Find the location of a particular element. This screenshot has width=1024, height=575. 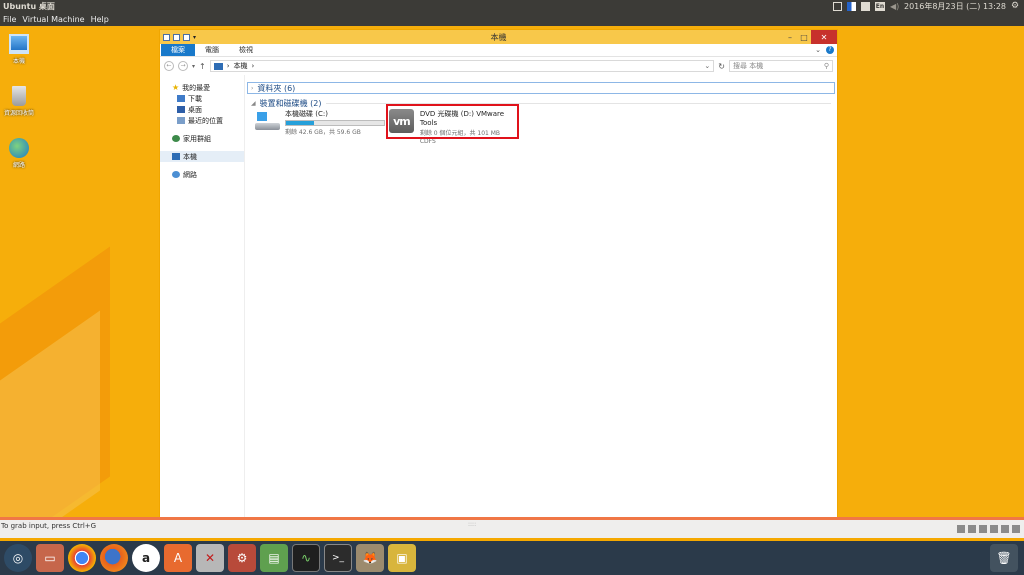

drive-name: 本機磁碟 (C:) is located at coordinates (306, 114).